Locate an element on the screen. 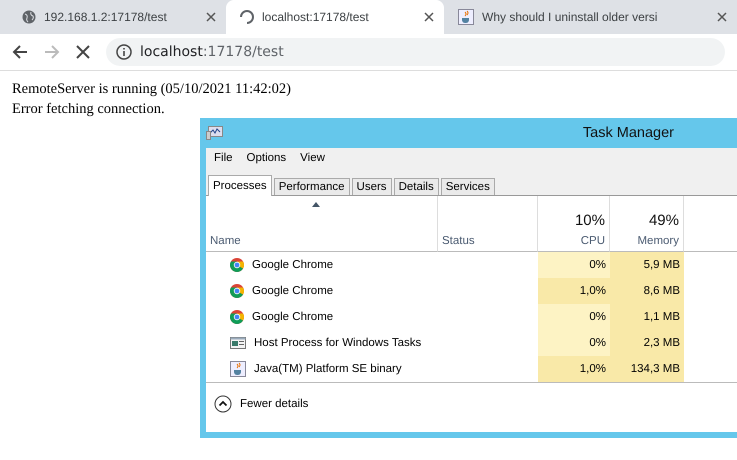  browser-tab: localhost:17178/test is located at coordinates (335, 17).